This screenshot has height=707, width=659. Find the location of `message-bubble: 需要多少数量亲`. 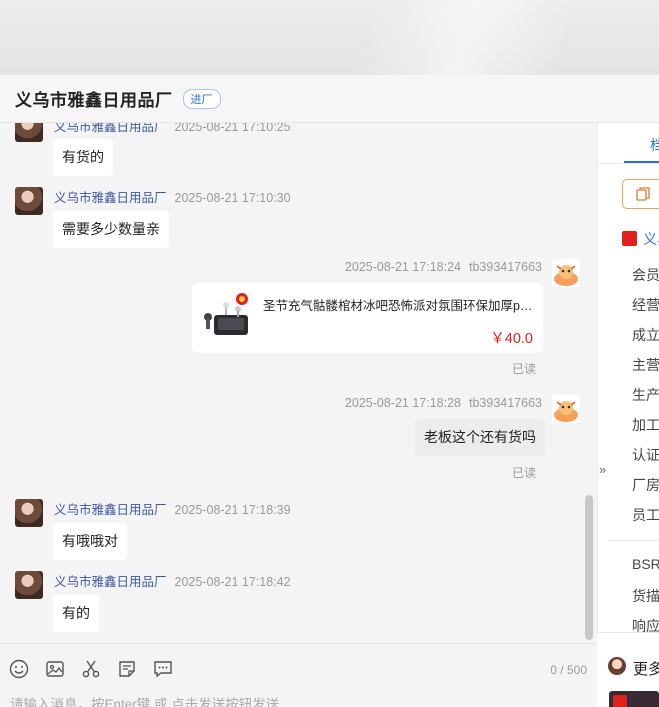

message-bubble: 需要多少数量亲 is located at coordinates (111, 229).